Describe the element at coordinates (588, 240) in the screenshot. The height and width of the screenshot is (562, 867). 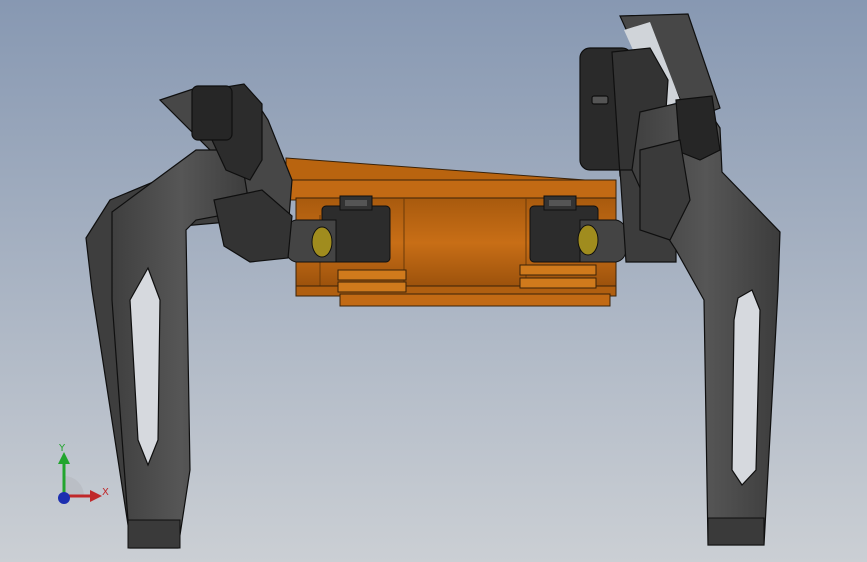
I see `right-servo-pin` at that location.